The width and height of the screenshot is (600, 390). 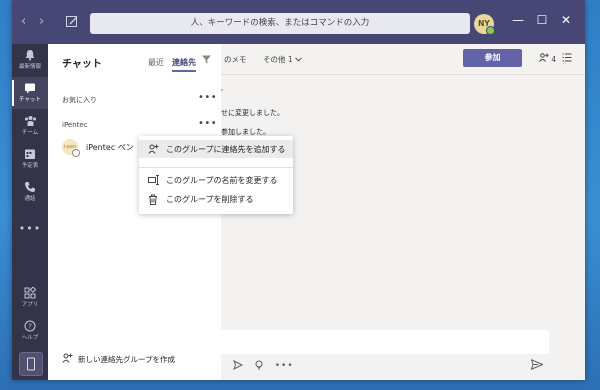 What do you see at coordinates (537, 364) in the screenshot?
I see `send-icon` at bounding box center [537, 364].